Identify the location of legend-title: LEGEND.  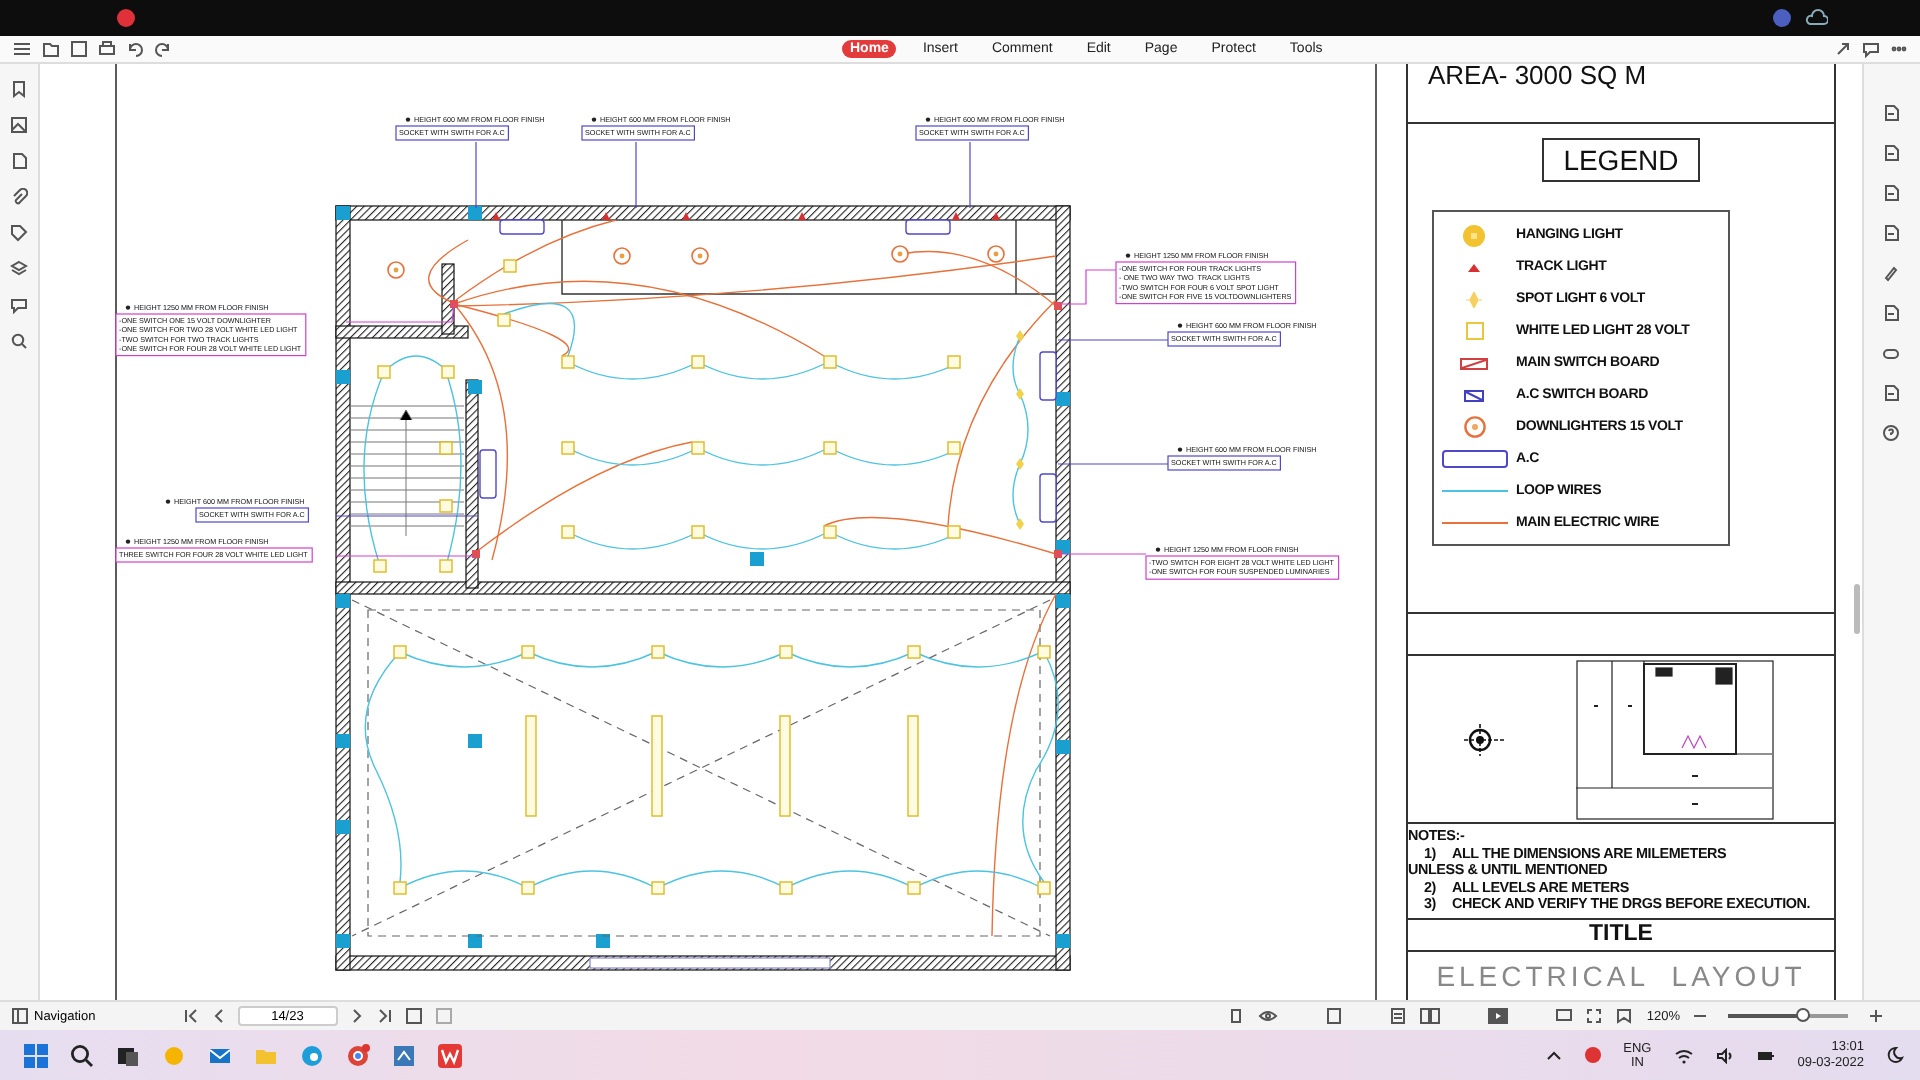
(1621, 160).